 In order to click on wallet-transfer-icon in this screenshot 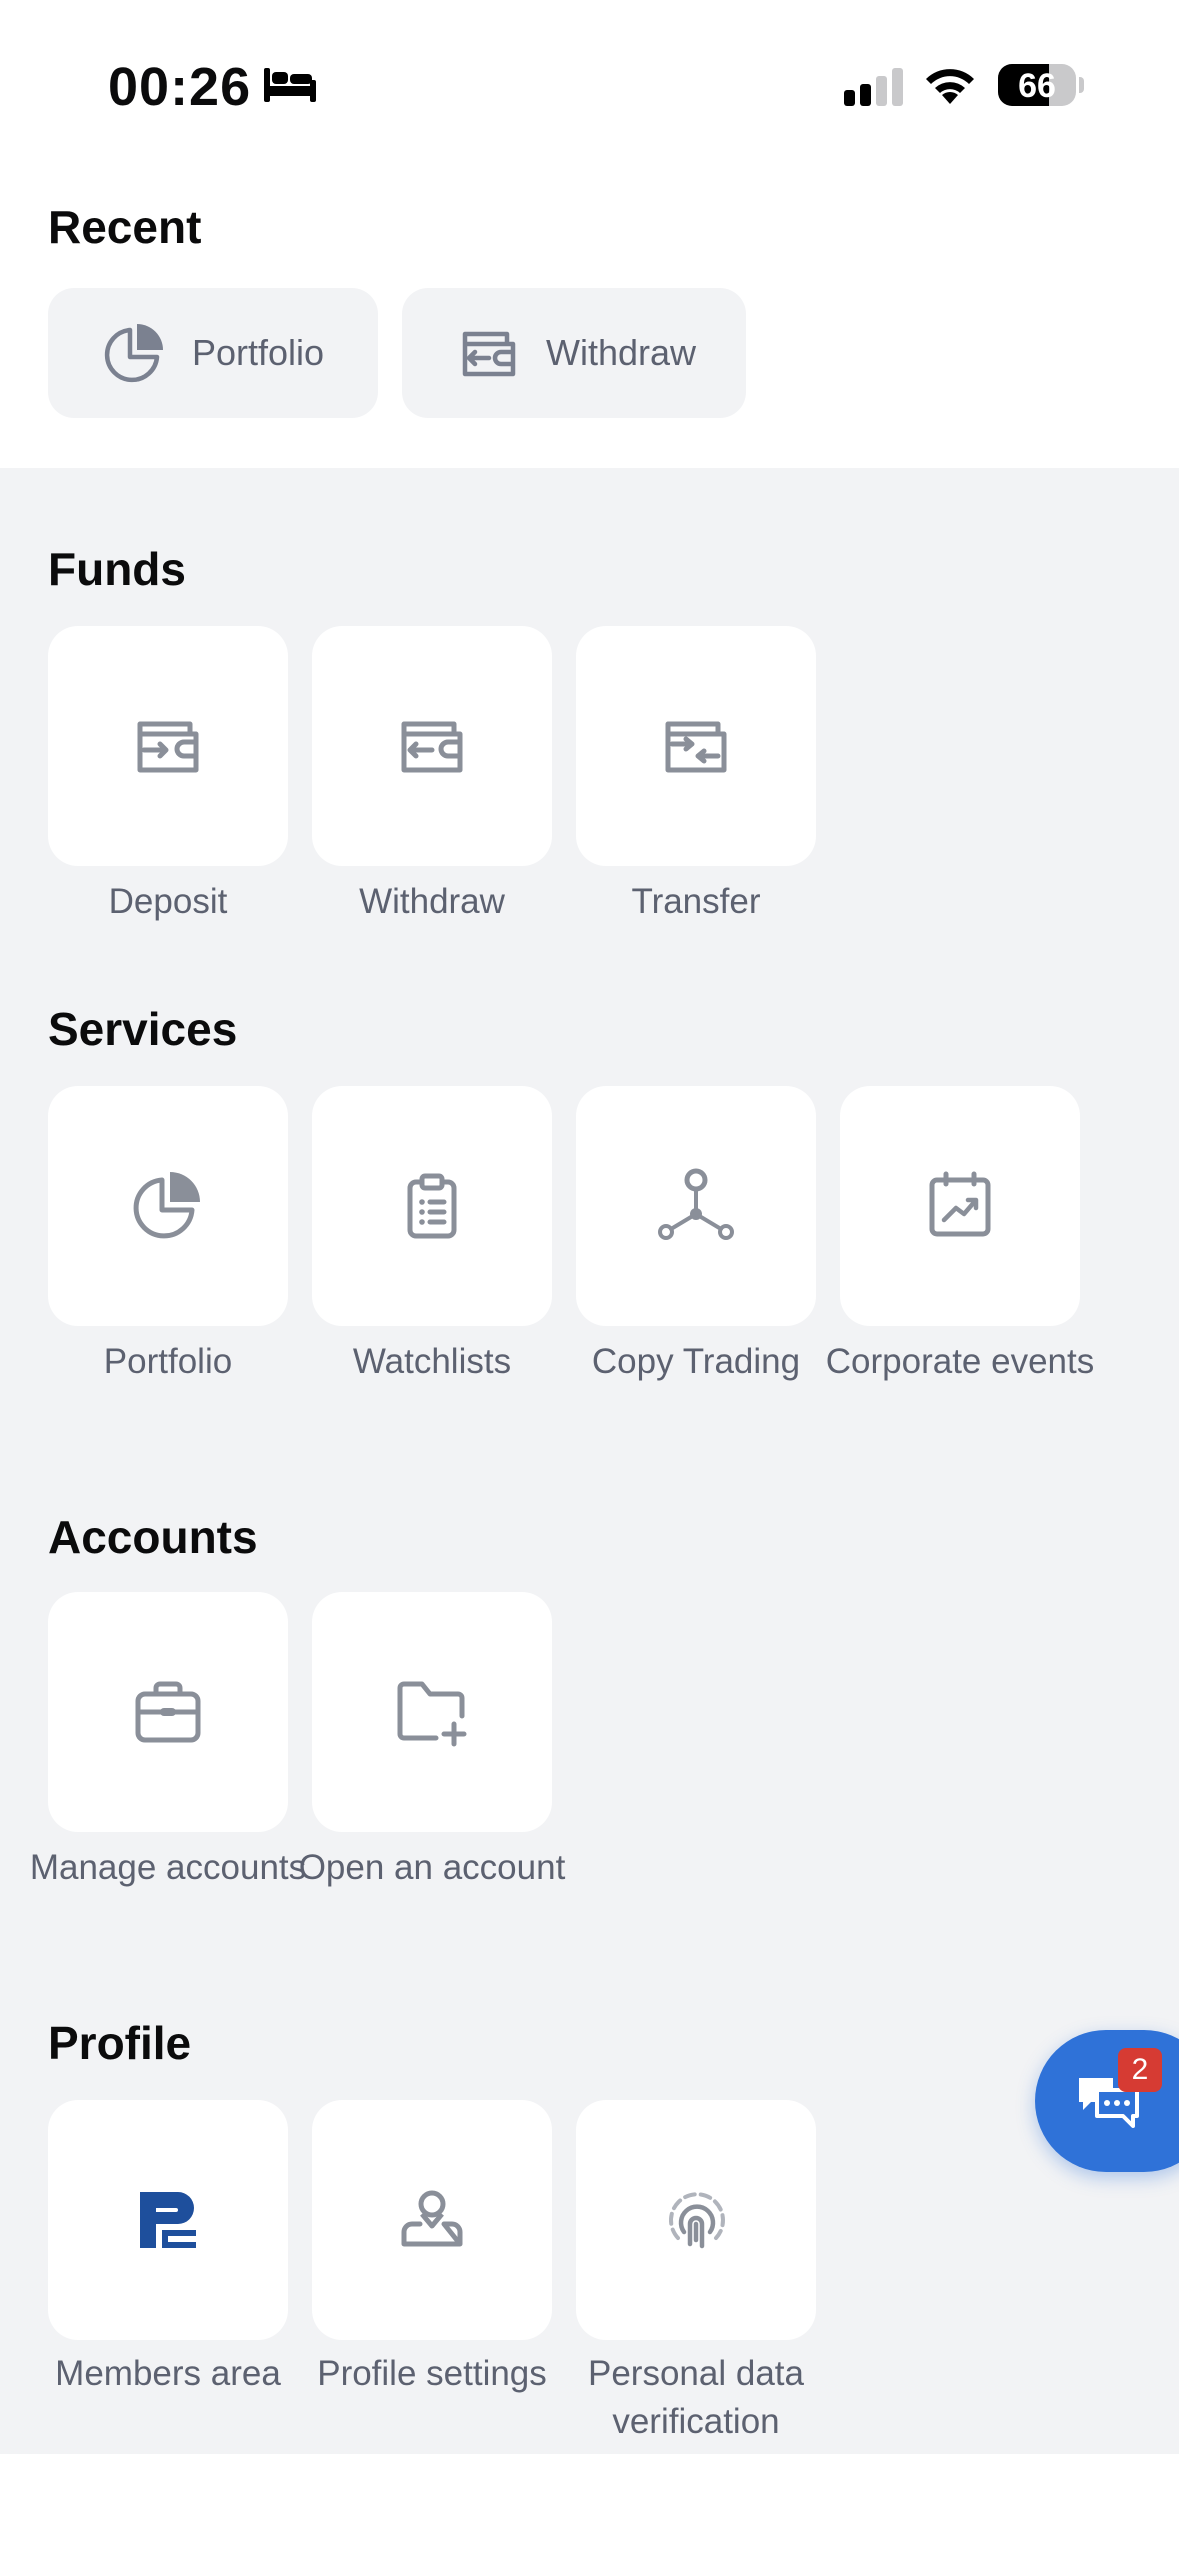, I will do `click(696, 747)`.